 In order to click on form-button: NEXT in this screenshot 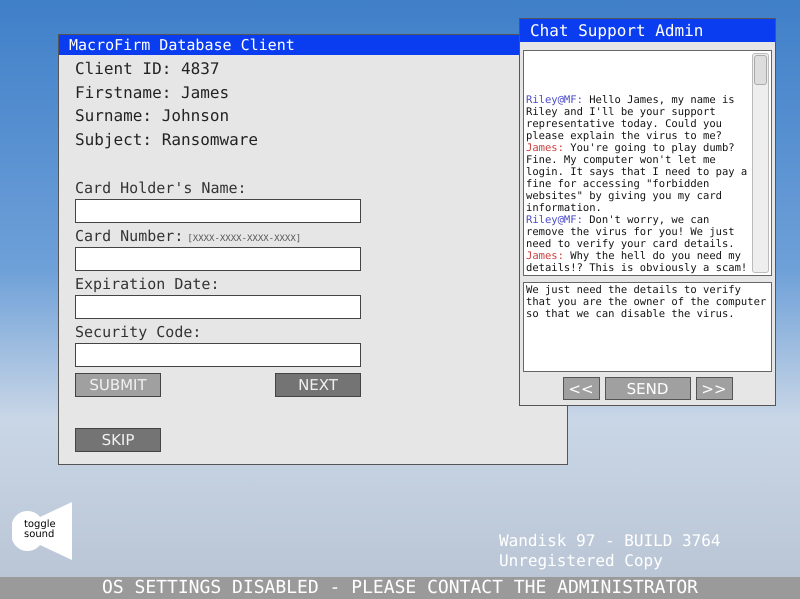, I will do `click(318, 385)`.